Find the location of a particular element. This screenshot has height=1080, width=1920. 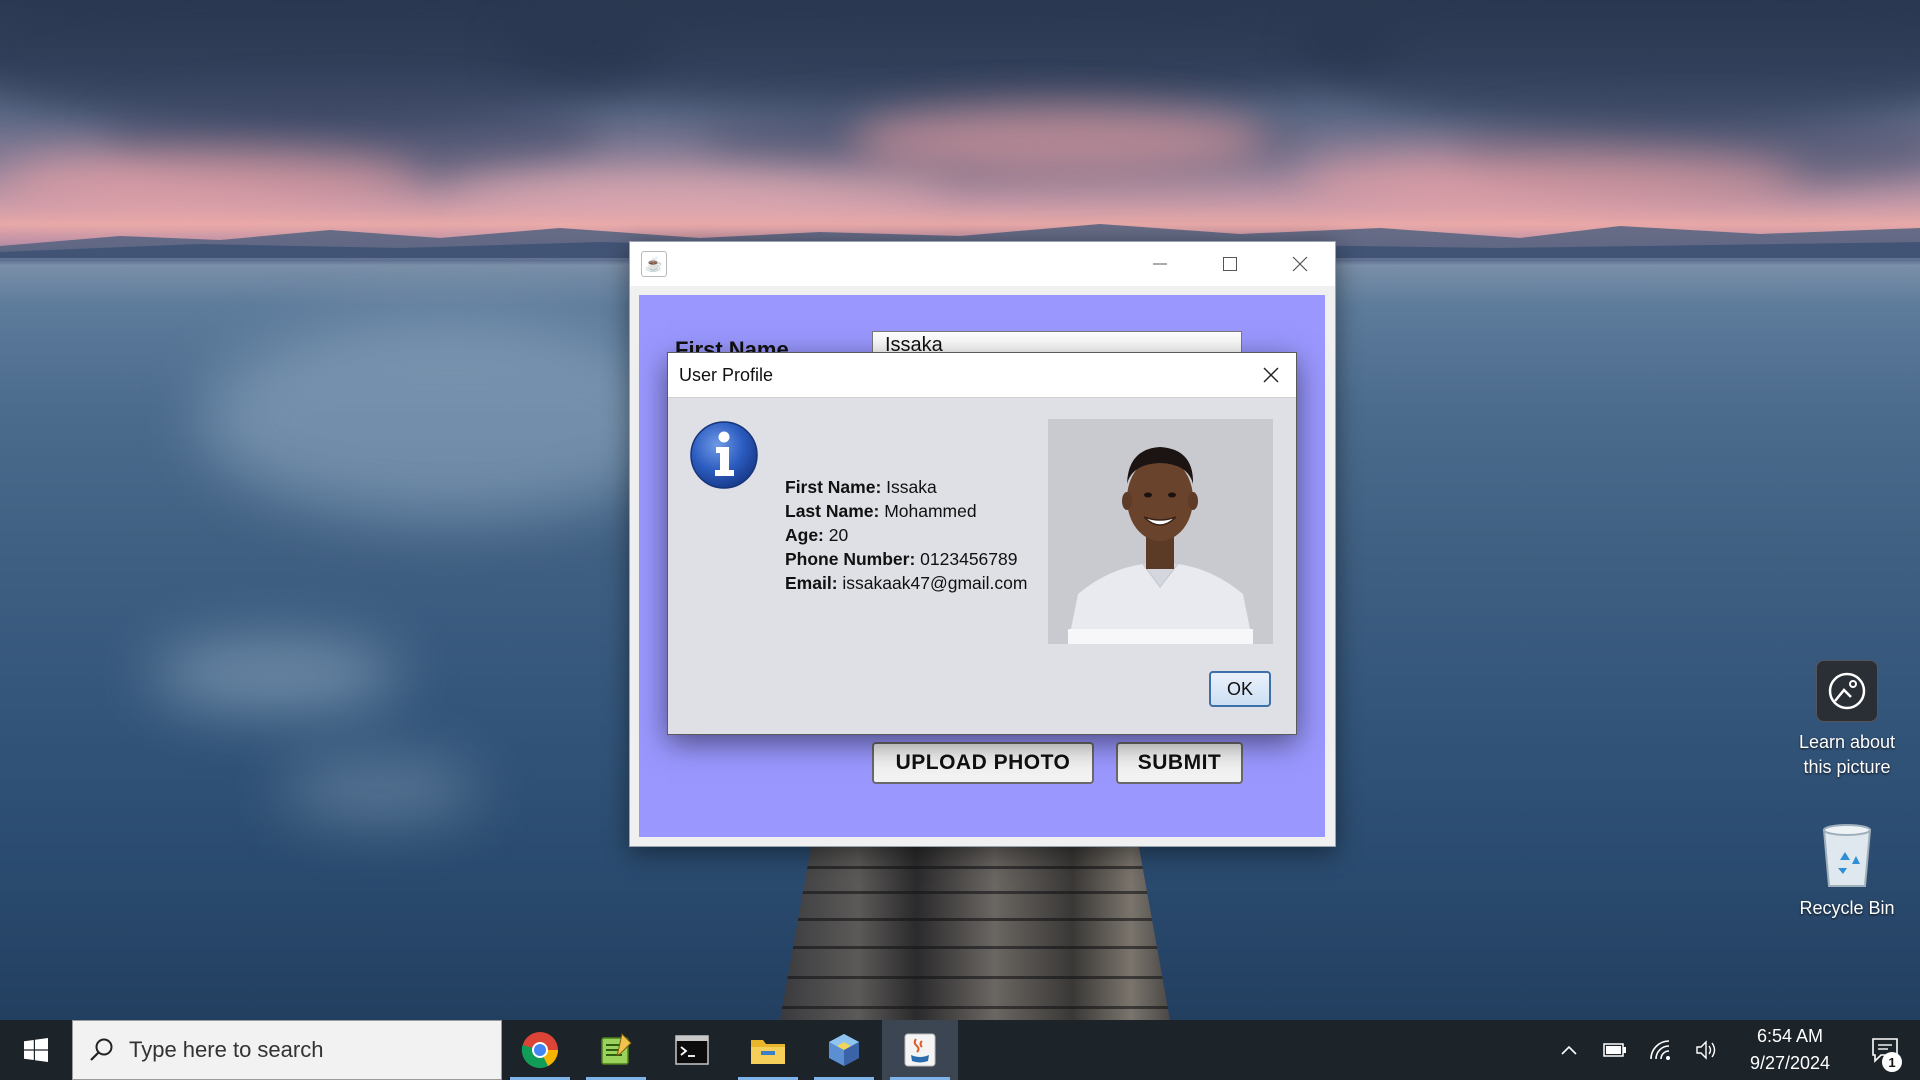

upload-photo-button: UPLOAD PHOTO is located at coordinates (983, 763).